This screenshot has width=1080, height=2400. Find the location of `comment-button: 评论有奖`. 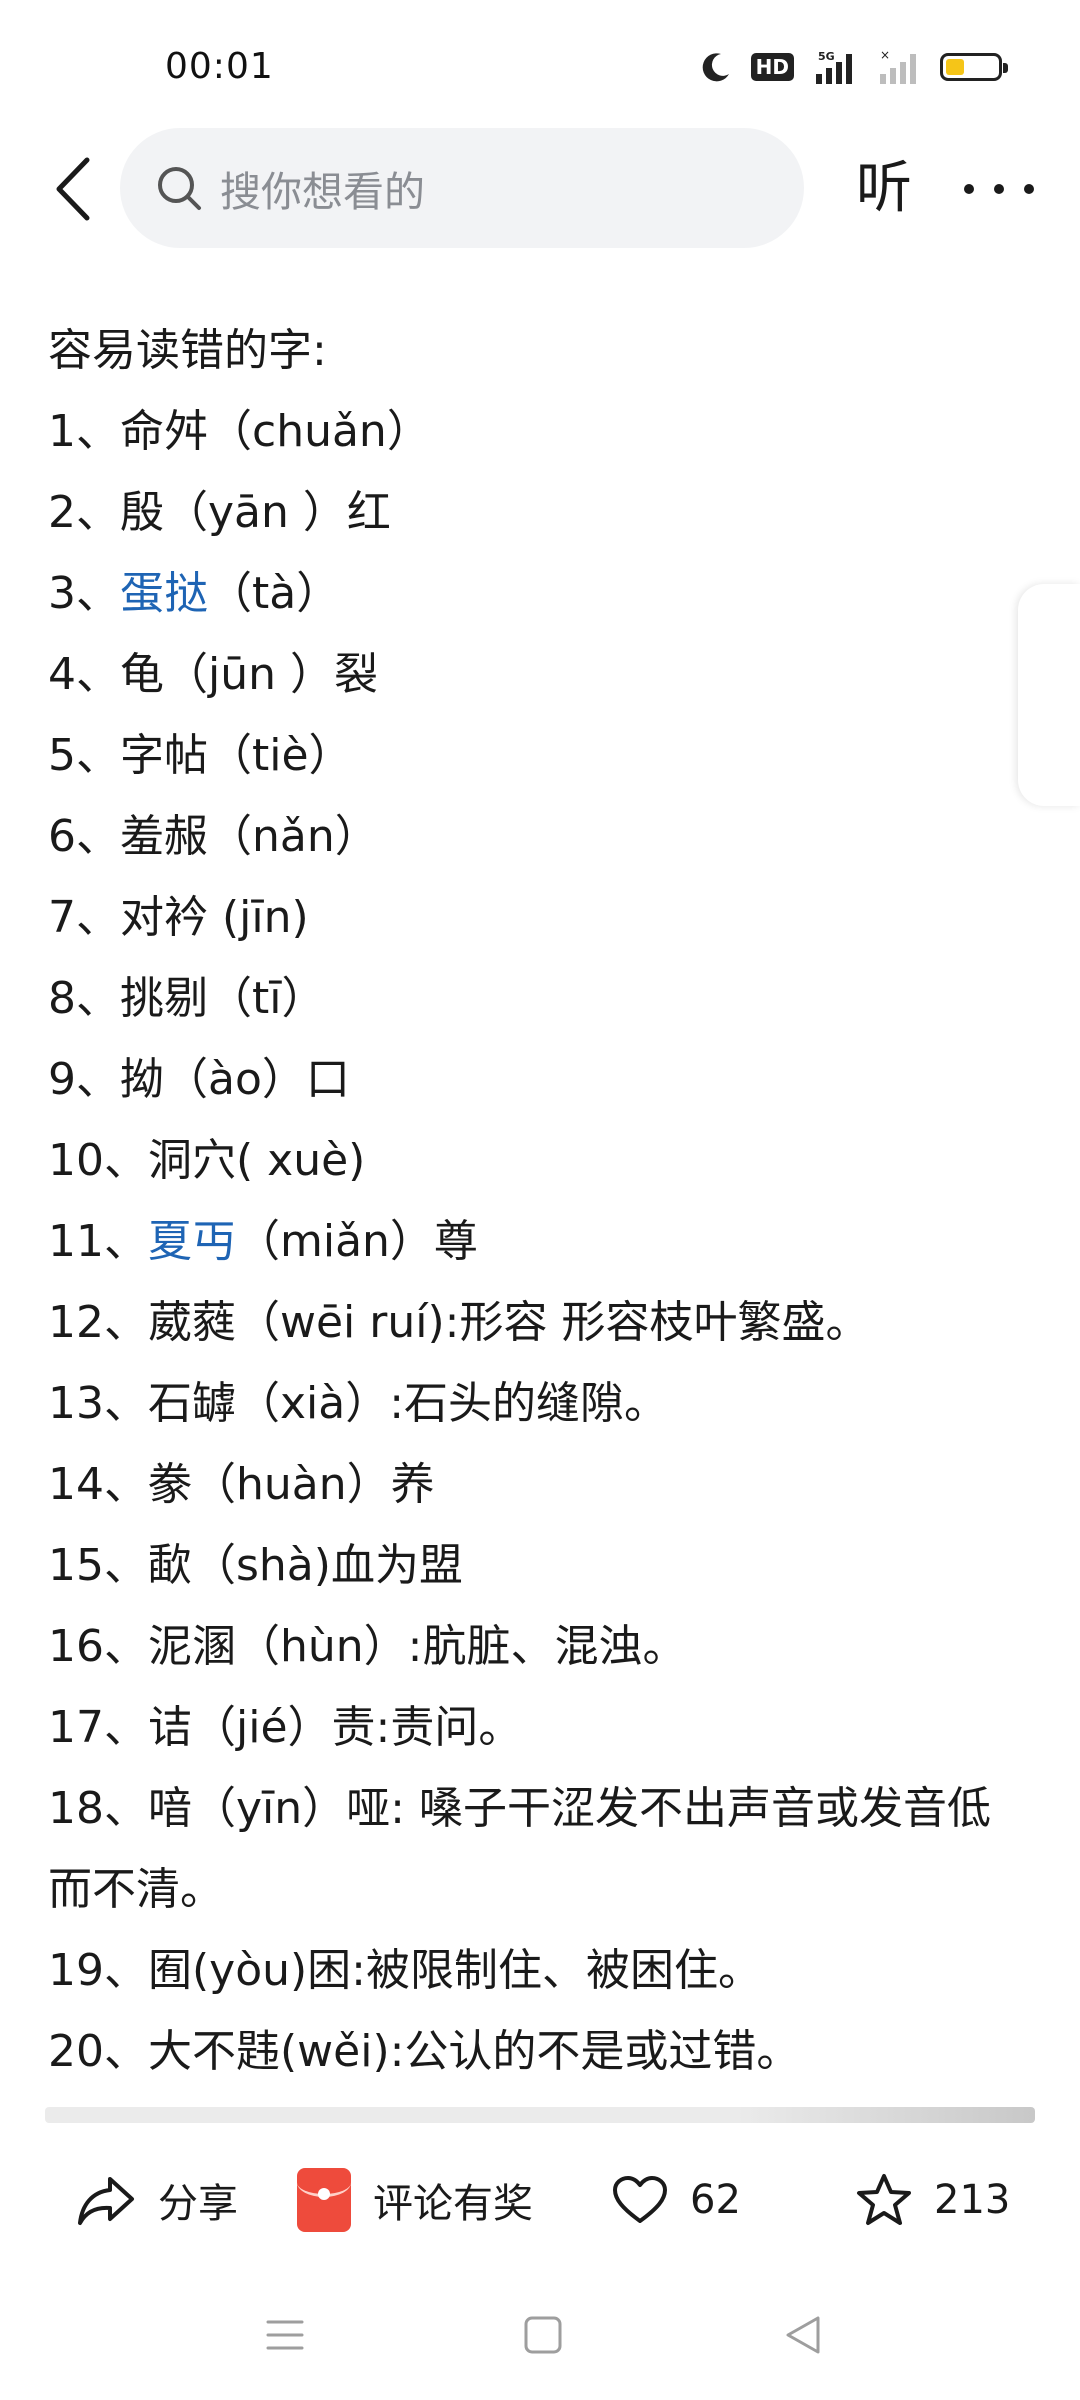

comment-button: 评论有奖 is located at coordinates (415, 2200).